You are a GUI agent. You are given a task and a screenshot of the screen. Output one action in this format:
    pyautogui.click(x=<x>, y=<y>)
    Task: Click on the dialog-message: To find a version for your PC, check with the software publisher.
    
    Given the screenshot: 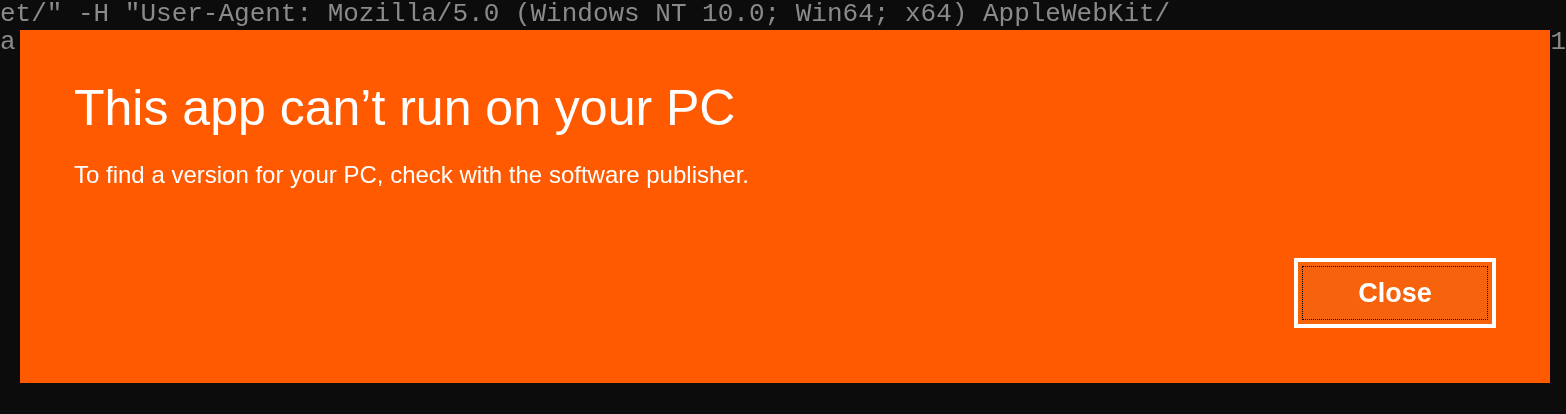 What is the action you would take?
    pyautogui.click(x=411, y=175)
    